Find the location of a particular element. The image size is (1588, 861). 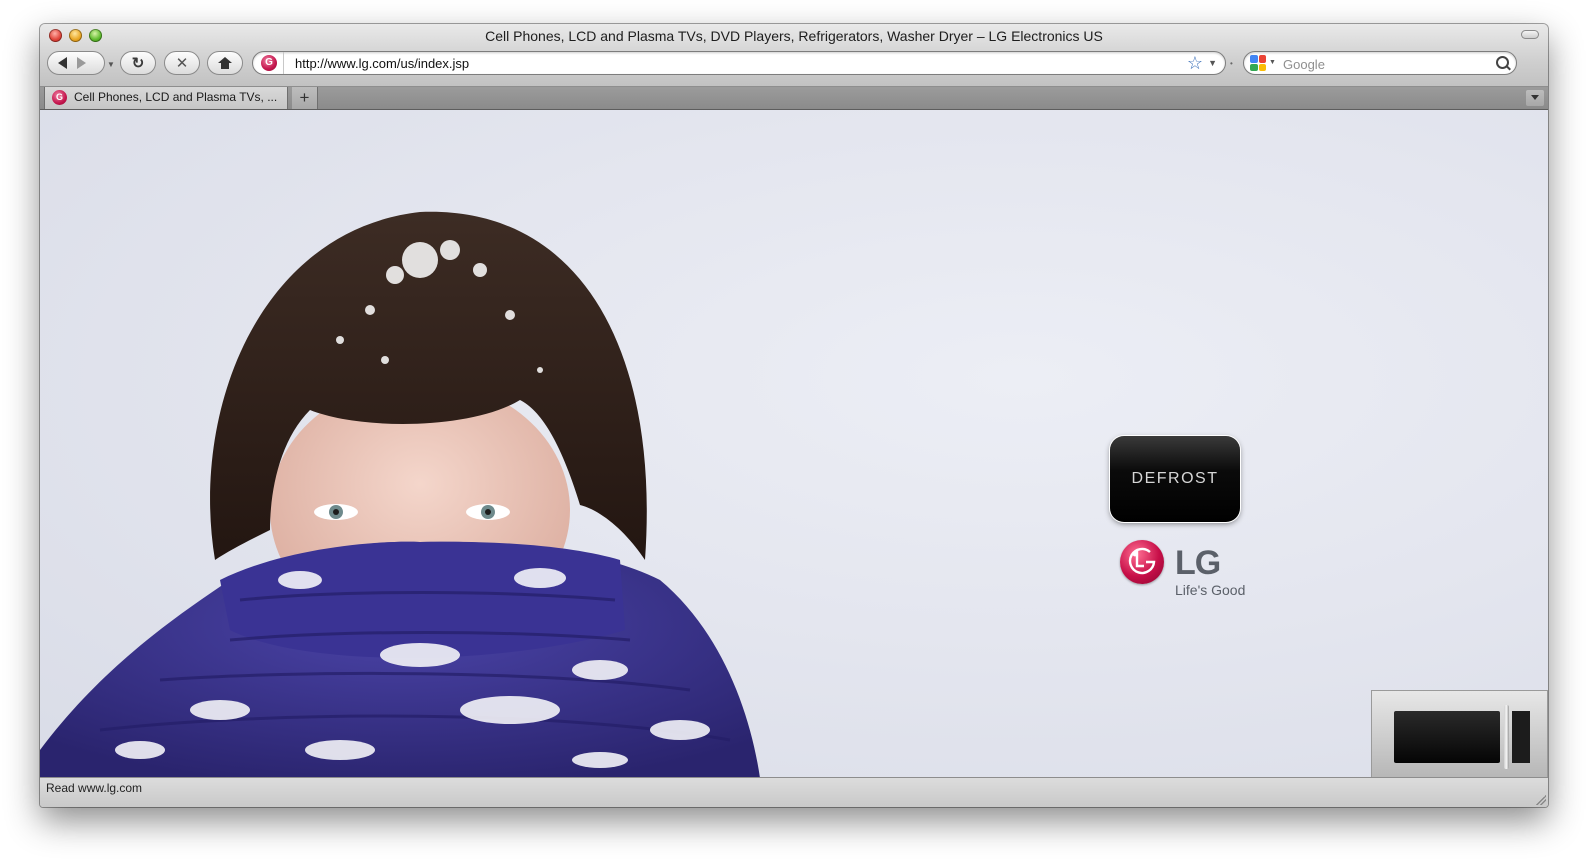

defrost-button: DEFROST is located at coordinates (1175, 479).